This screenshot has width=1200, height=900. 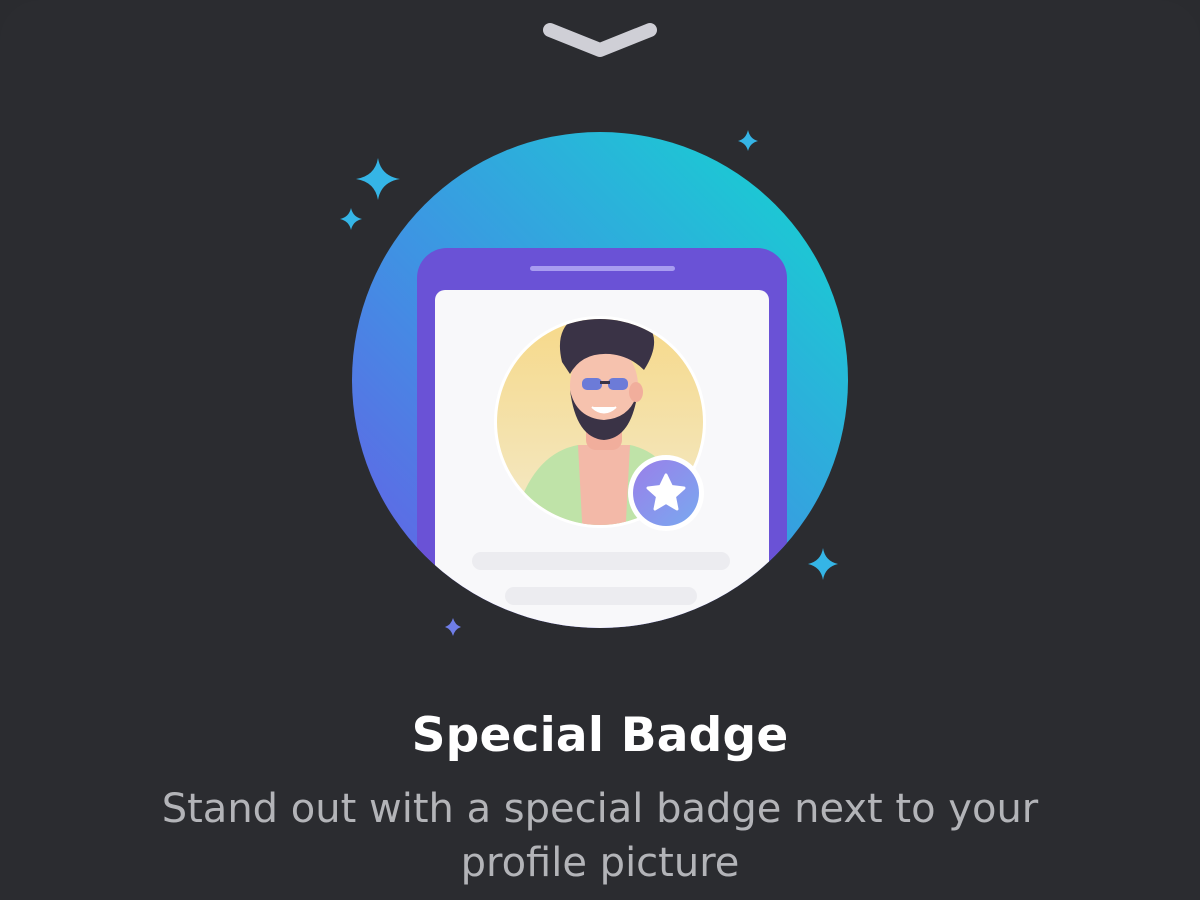 I want to click on phone-speaker, so click(x=602, y=268).